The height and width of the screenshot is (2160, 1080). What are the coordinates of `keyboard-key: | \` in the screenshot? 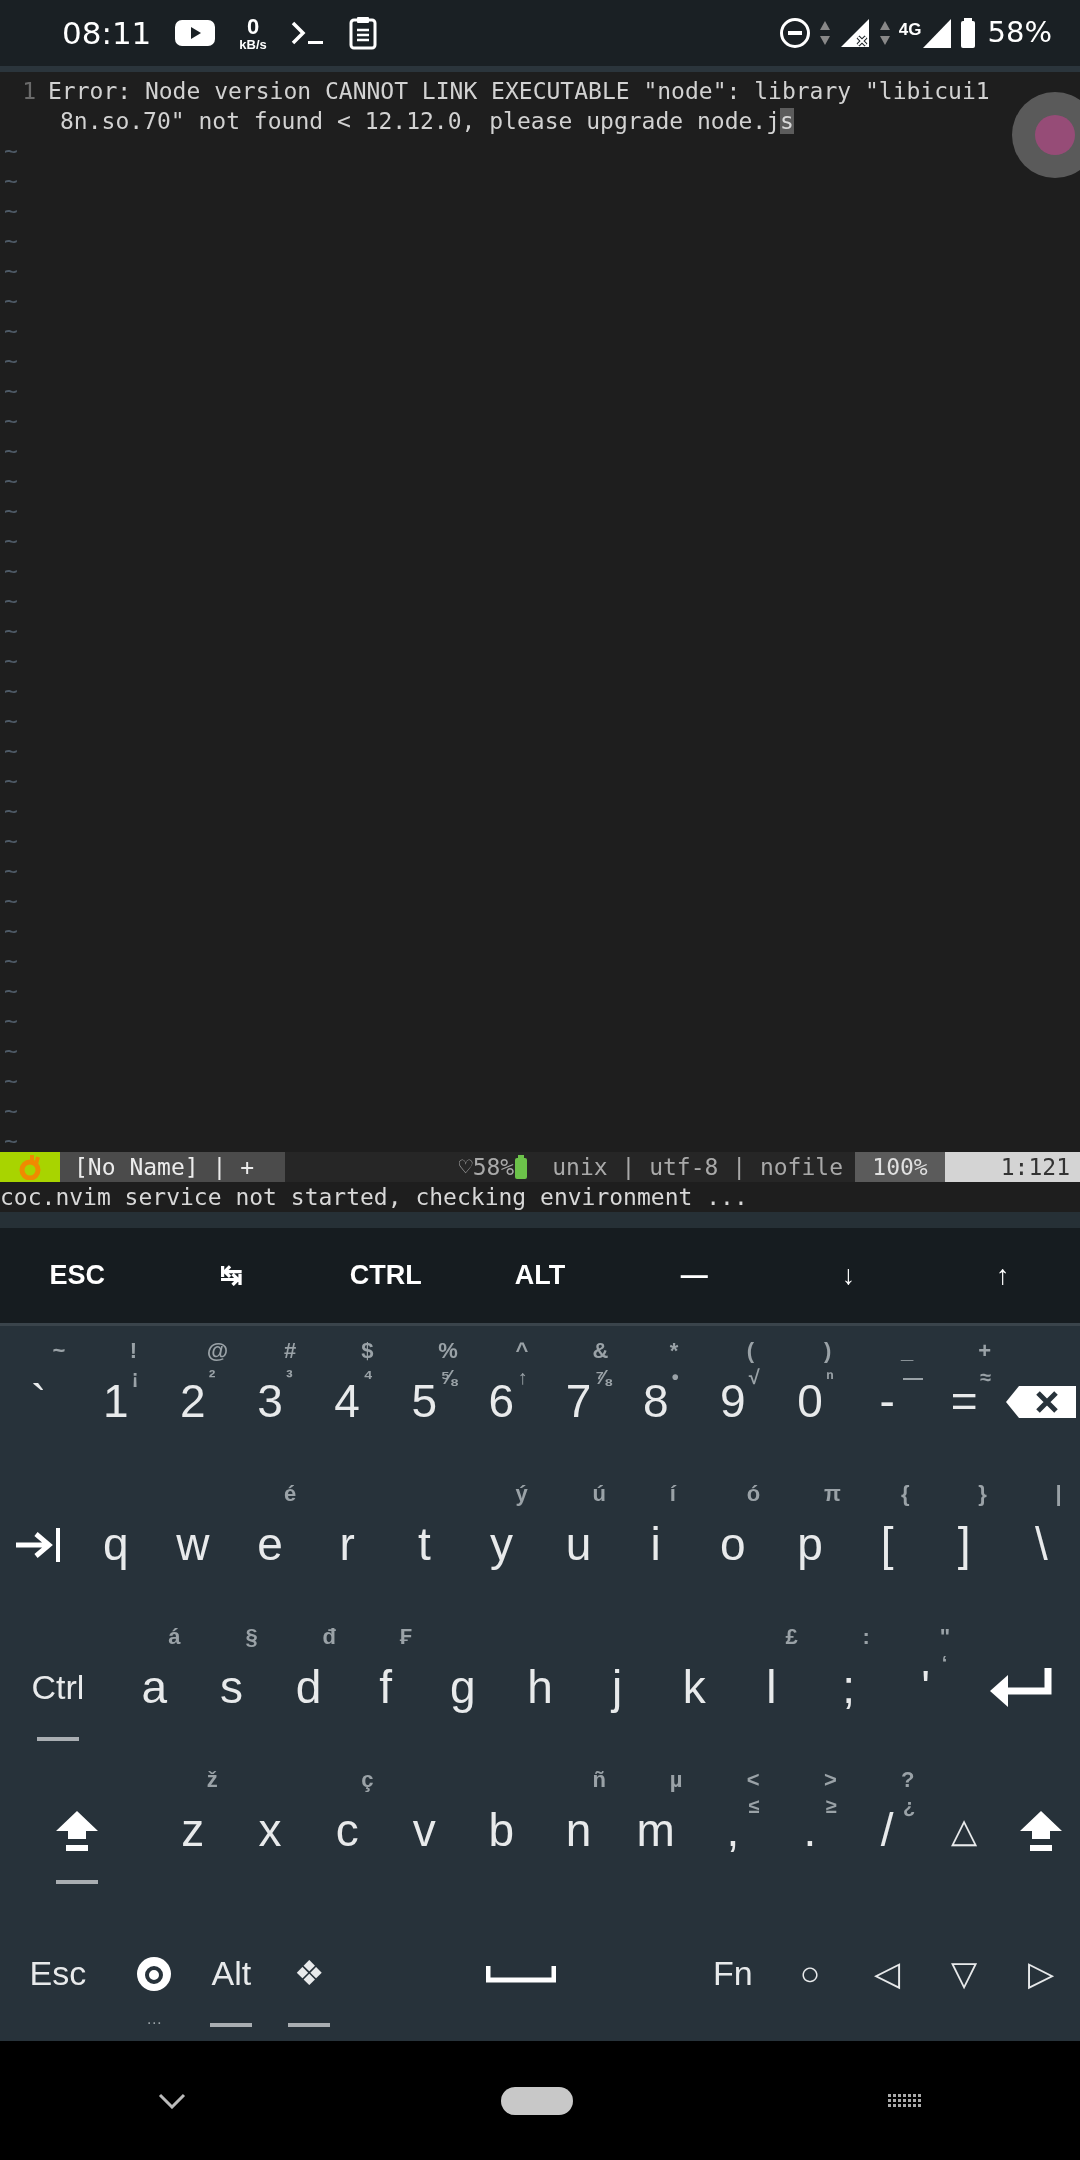 It's located at (1041, 1540).